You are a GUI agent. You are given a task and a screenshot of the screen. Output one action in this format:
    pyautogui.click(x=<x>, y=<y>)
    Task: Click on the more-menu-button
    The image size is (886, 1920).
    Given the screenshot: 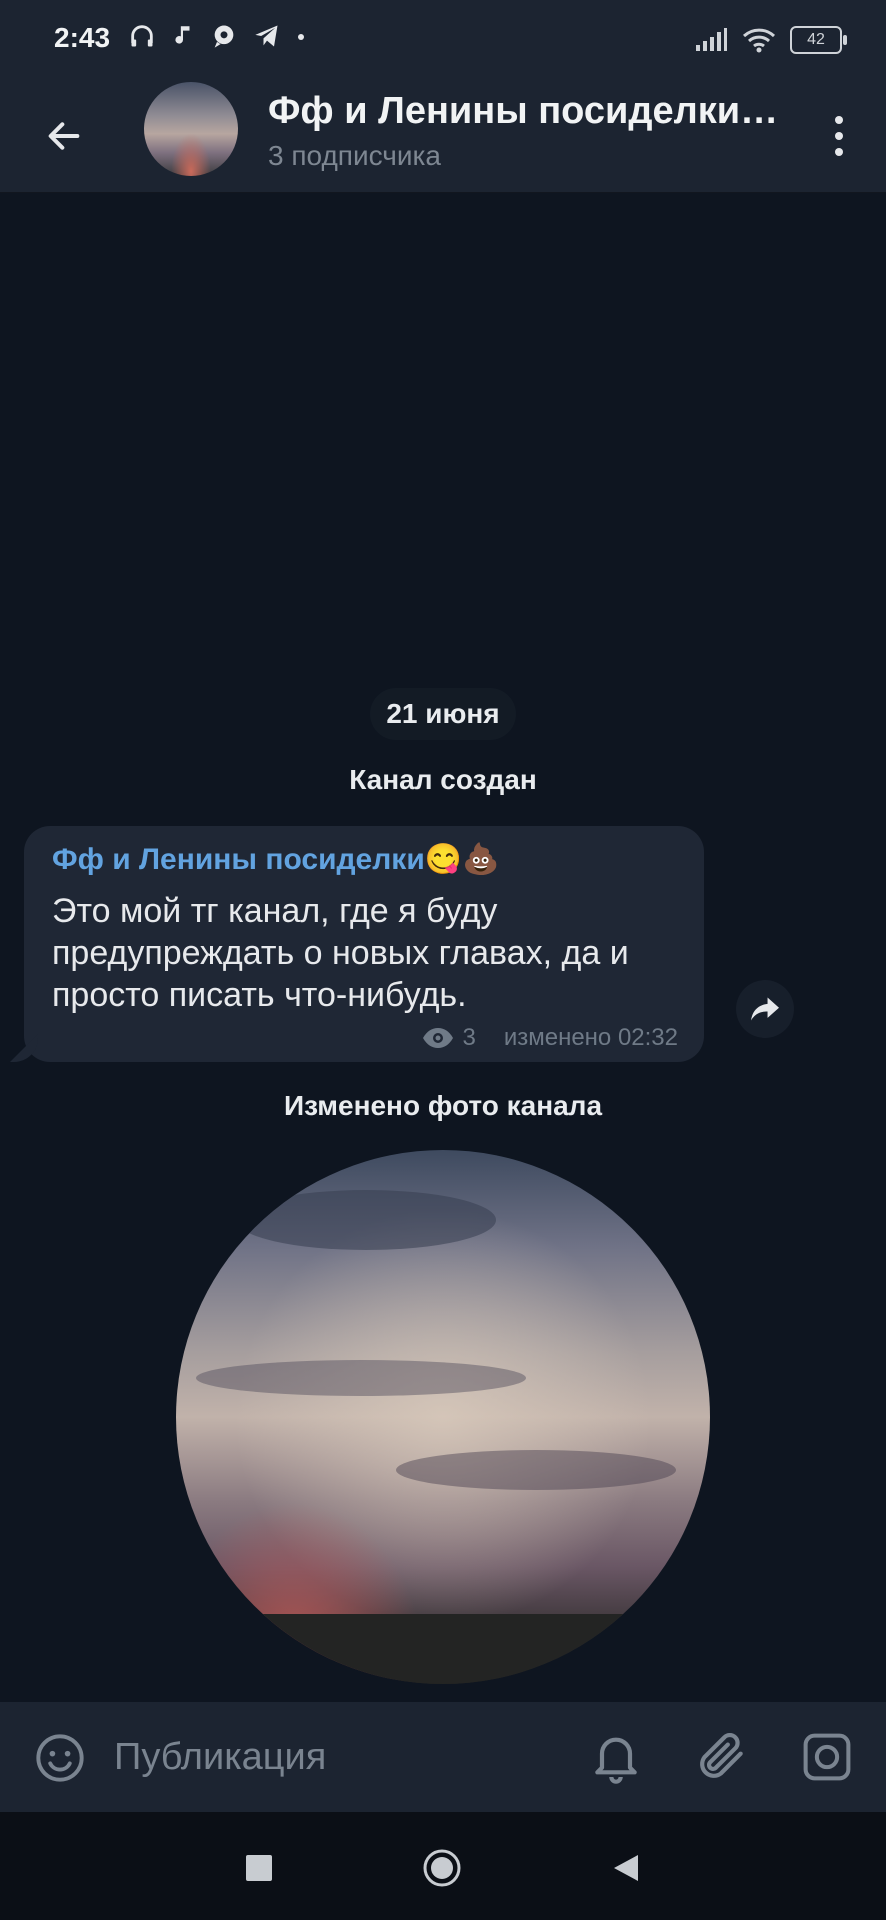 What is the action you would take?
    pyautogui.click(x=839, y=136)
    